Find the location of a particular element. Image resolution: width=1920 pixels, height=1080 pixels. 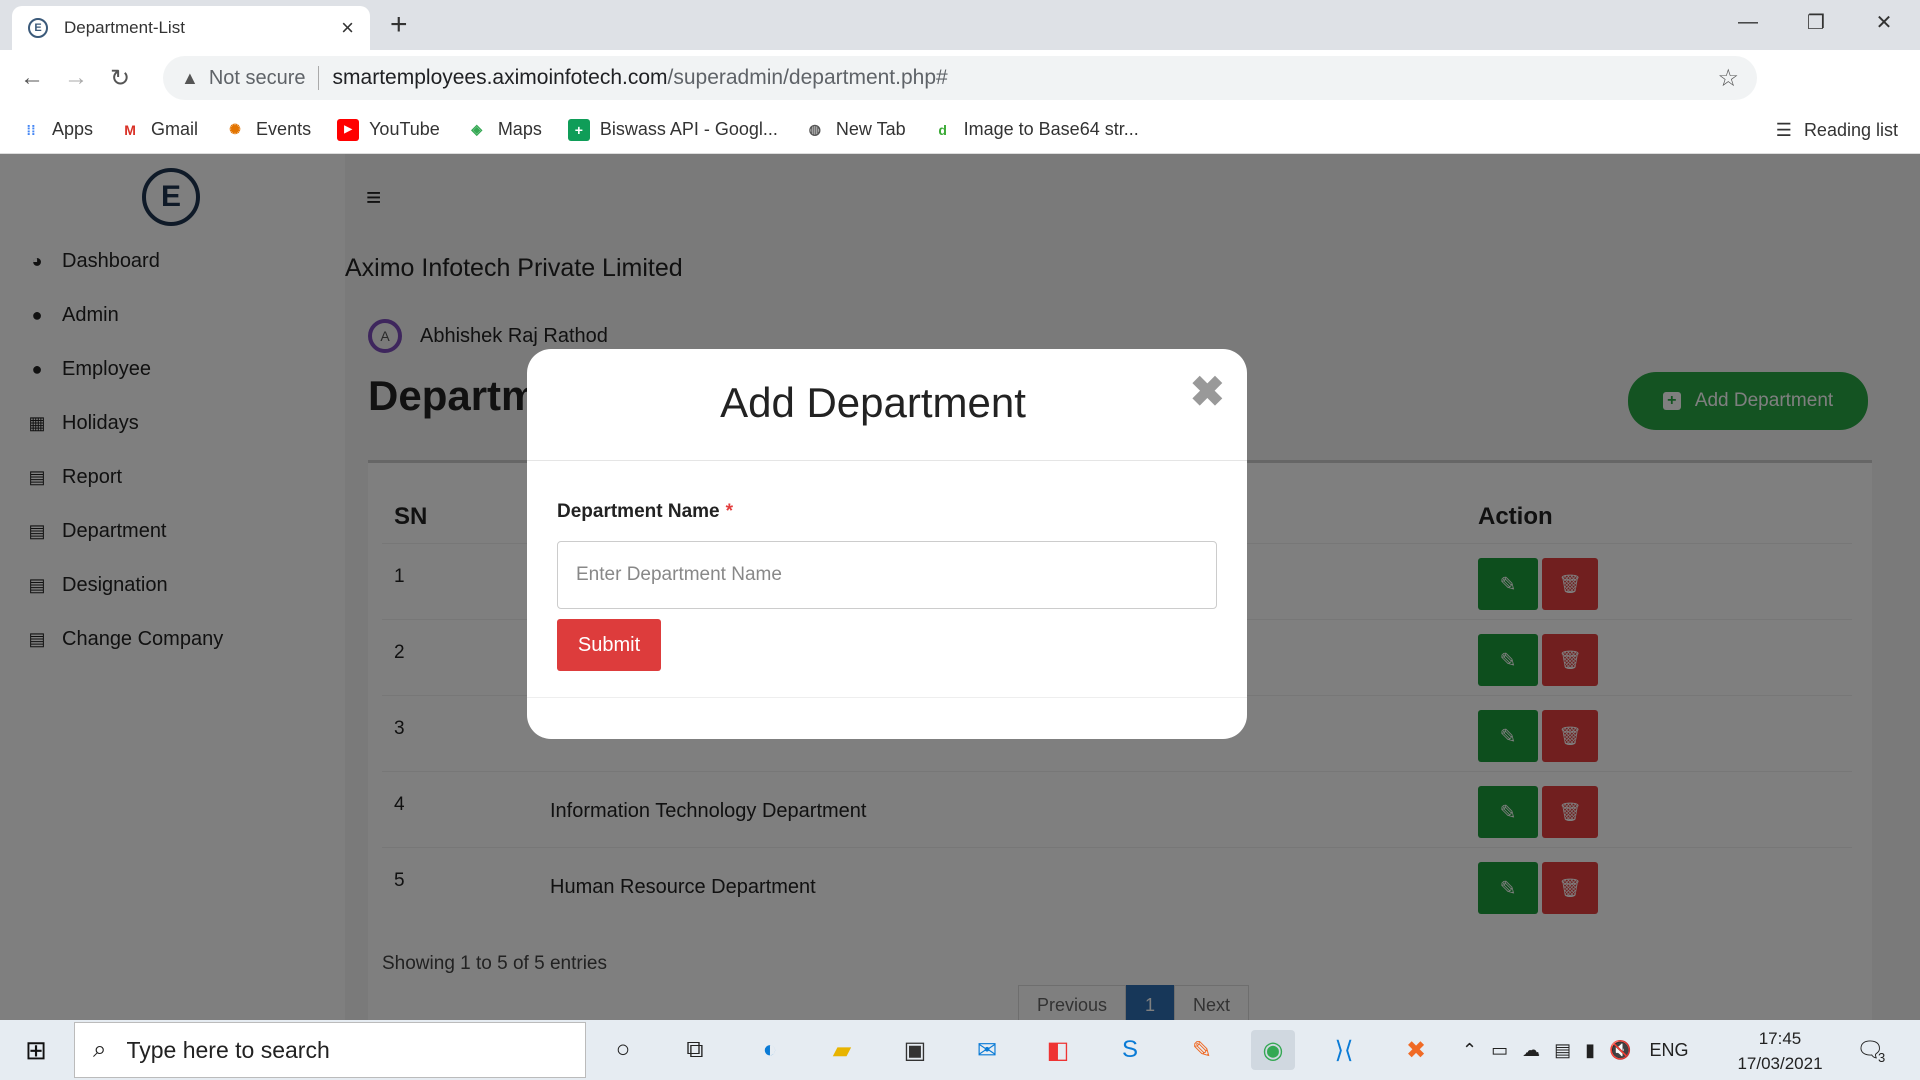

notifications-button: 🗨 3 is located at coordinates (1870, 1050).